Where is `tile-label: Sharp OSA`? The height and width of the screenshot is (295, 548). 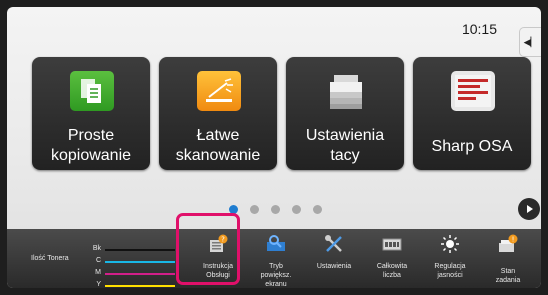
tile-label: Sharp OSA is located at coordinates (472, 146).